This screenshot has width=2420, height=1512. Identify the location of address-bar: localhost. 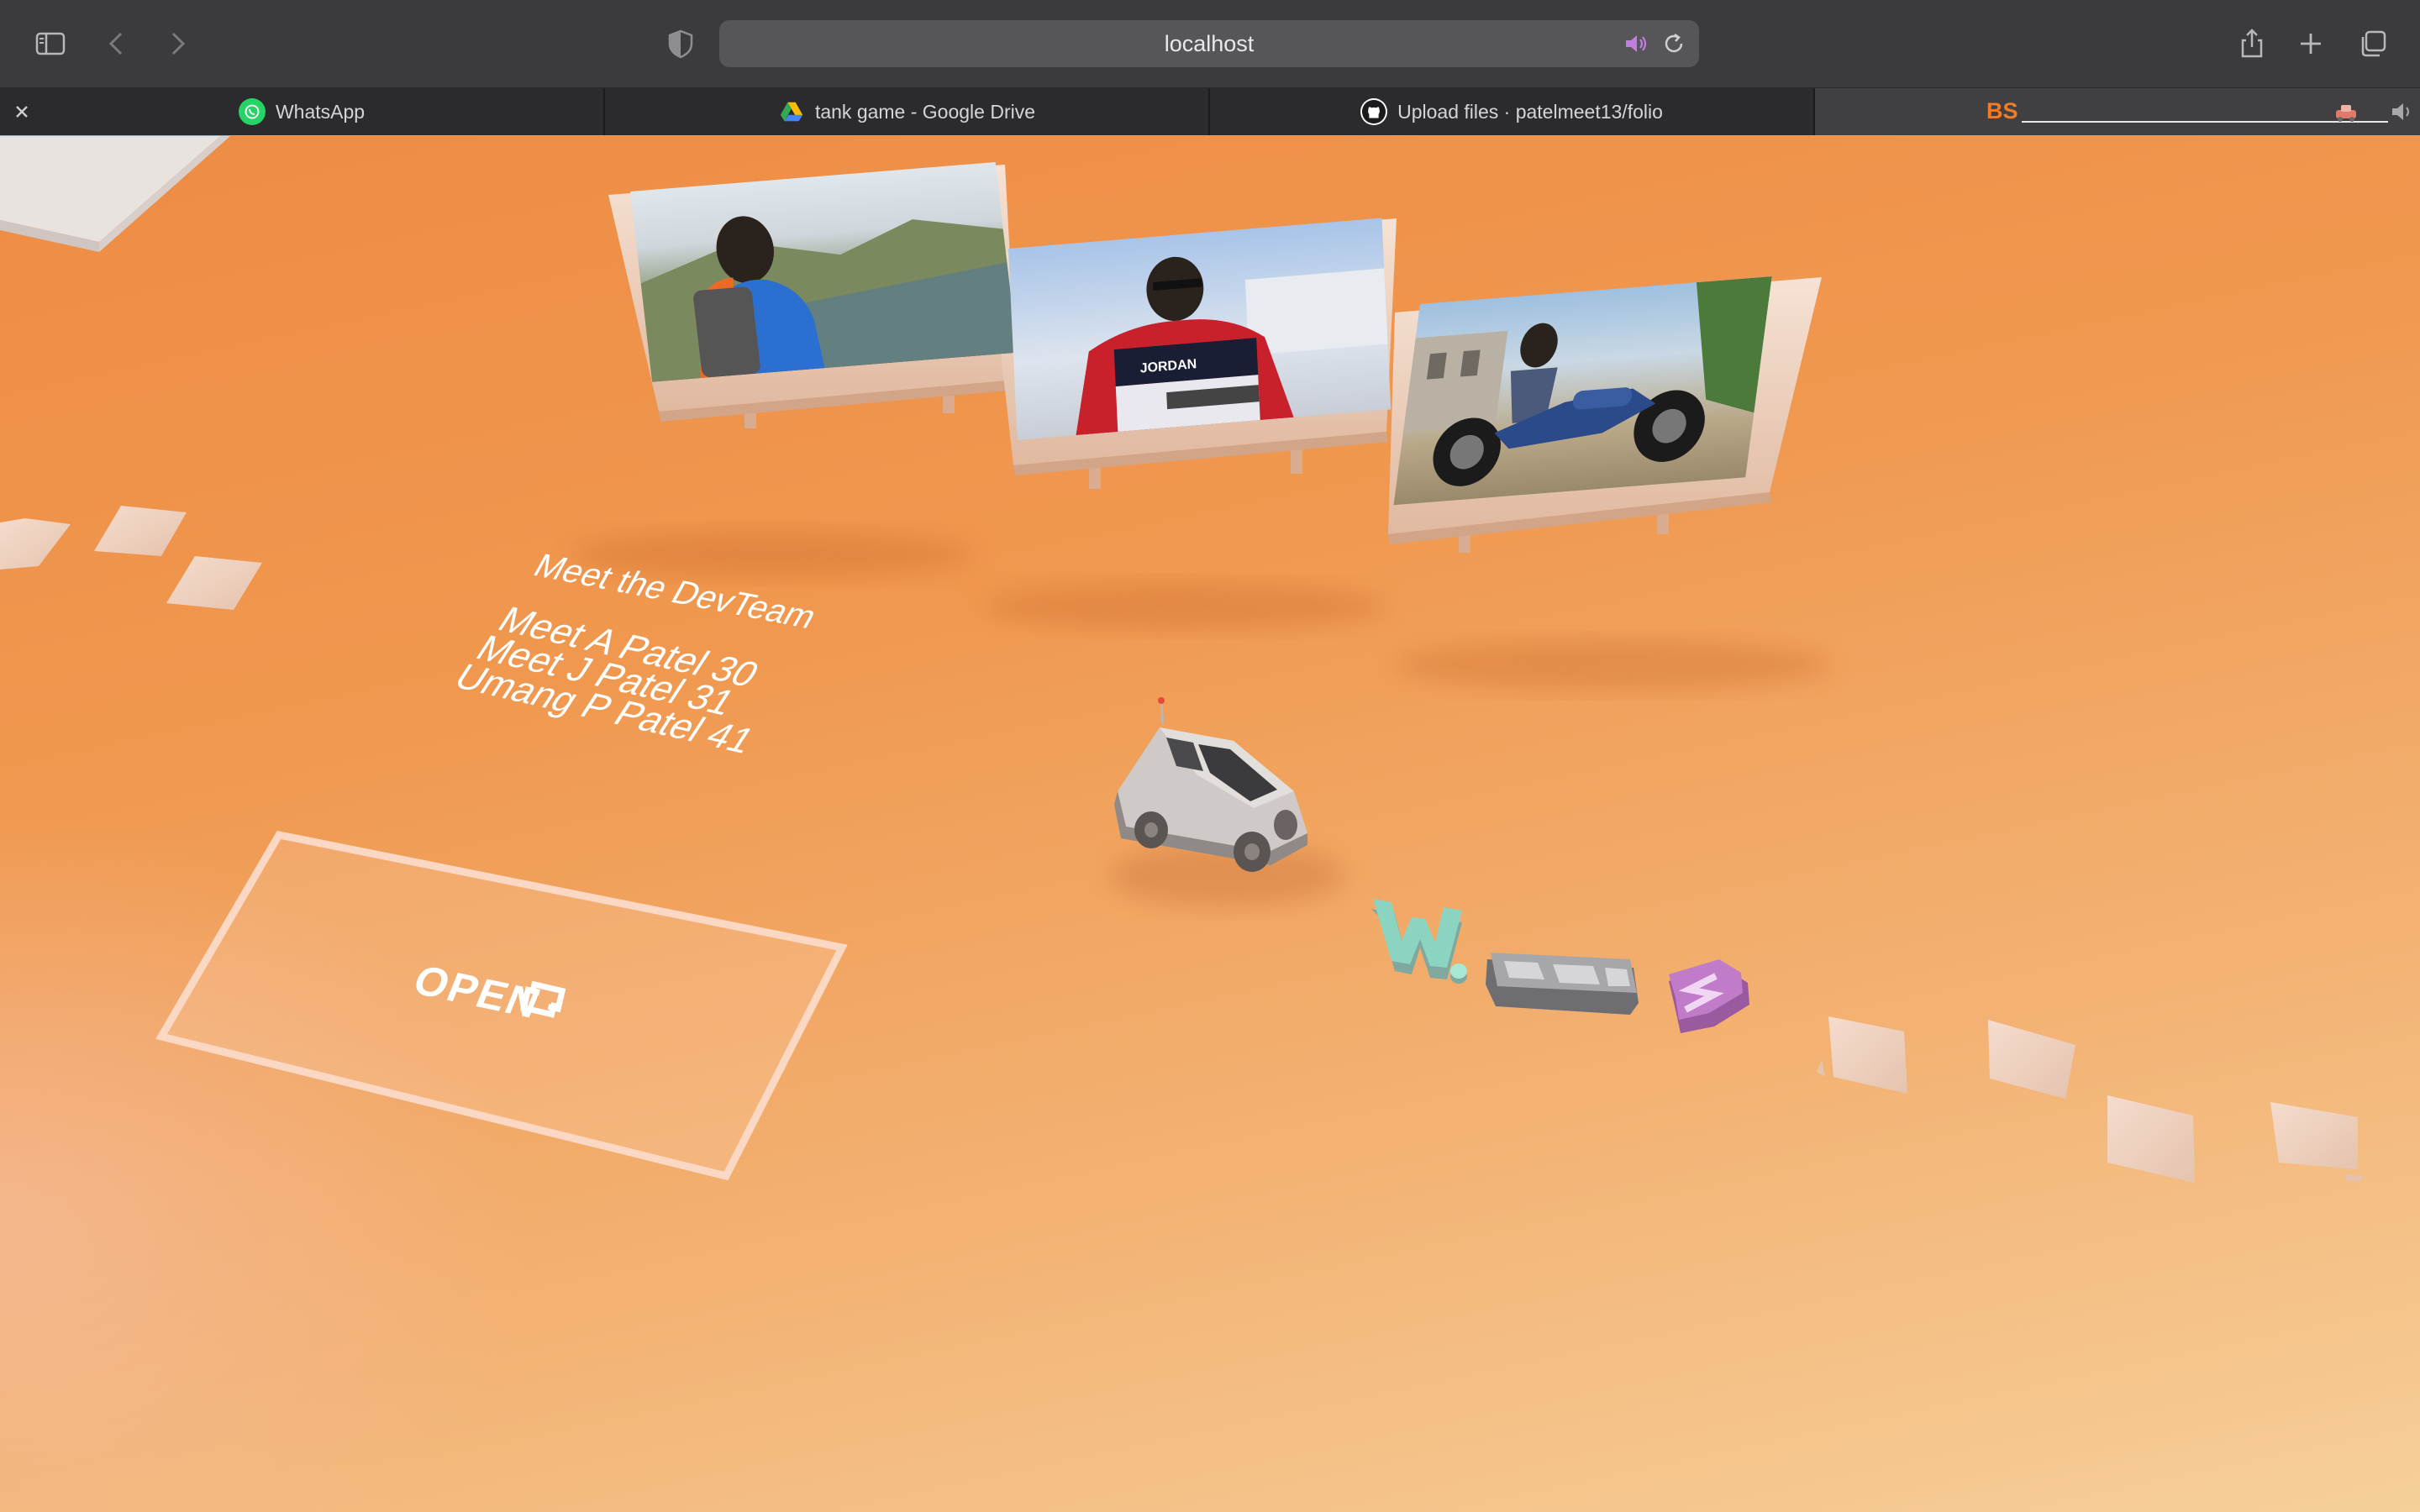
(1209, 43).